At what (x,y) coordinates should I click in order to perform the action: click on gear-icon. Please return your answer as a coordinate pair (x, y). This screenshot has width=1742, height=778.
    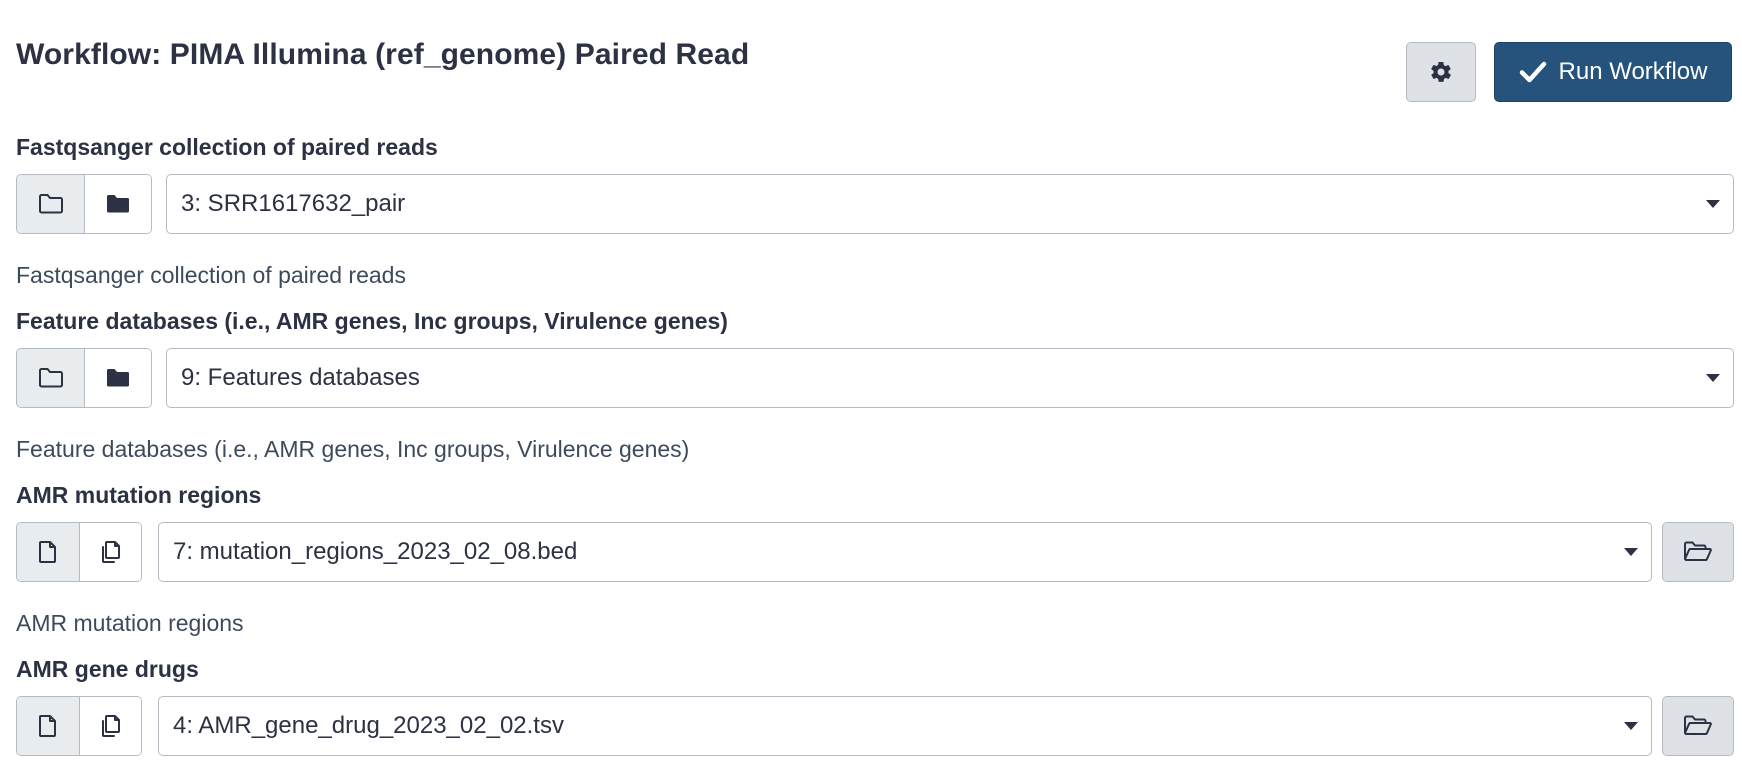
    Looking at the image, I should click on (1441, 71).